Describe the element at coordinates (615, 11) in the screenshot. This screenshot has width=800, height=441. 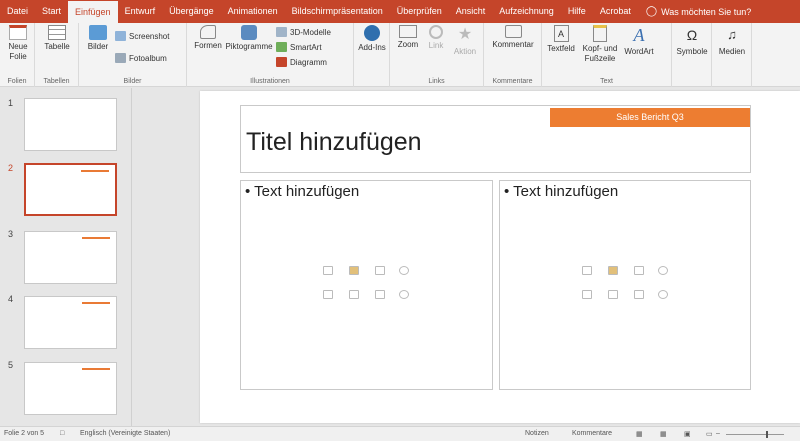
I see `tab-acrobat: Acrobat` at that location.